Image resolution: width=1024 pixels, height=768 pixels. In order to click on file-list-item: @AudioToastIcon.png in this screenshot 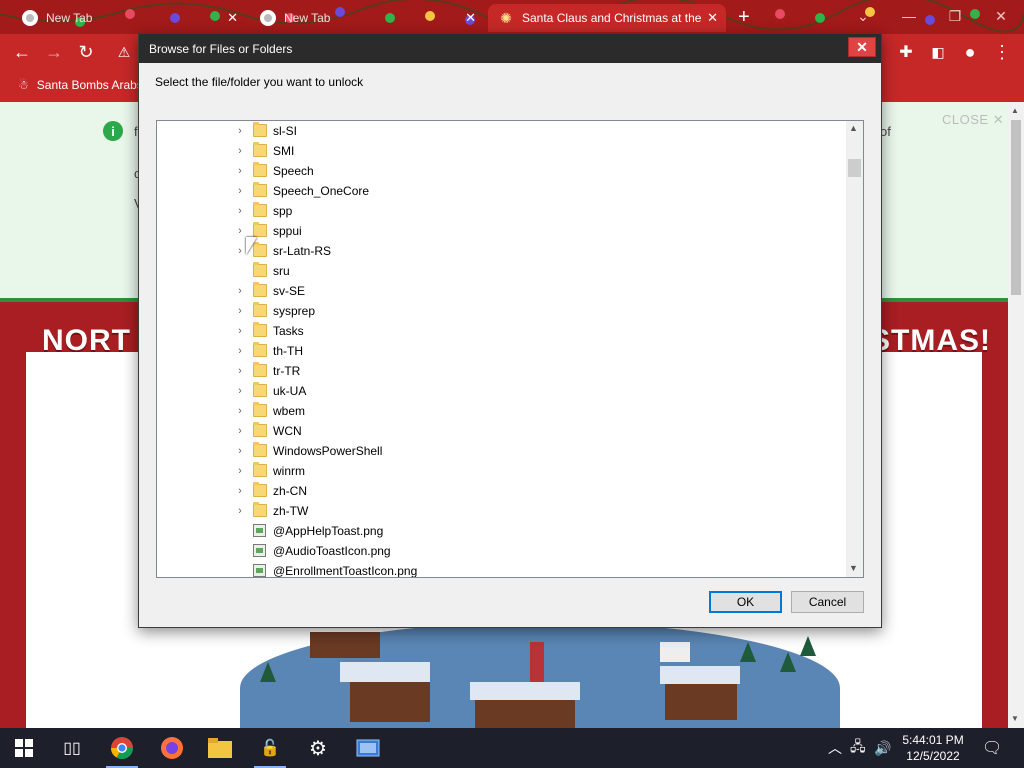, I will do `click(501, 551)`.